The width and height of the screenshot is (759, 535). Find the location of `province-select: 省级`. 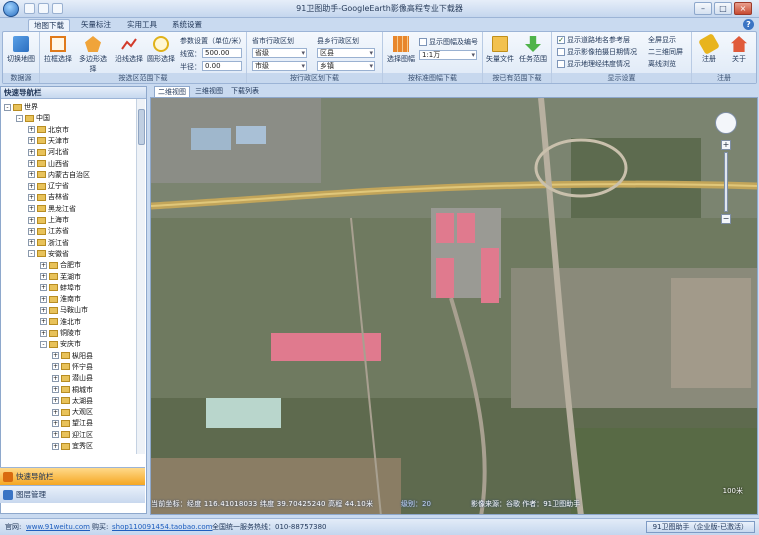

province-select: 省级 is located at coordinates (279, 53).